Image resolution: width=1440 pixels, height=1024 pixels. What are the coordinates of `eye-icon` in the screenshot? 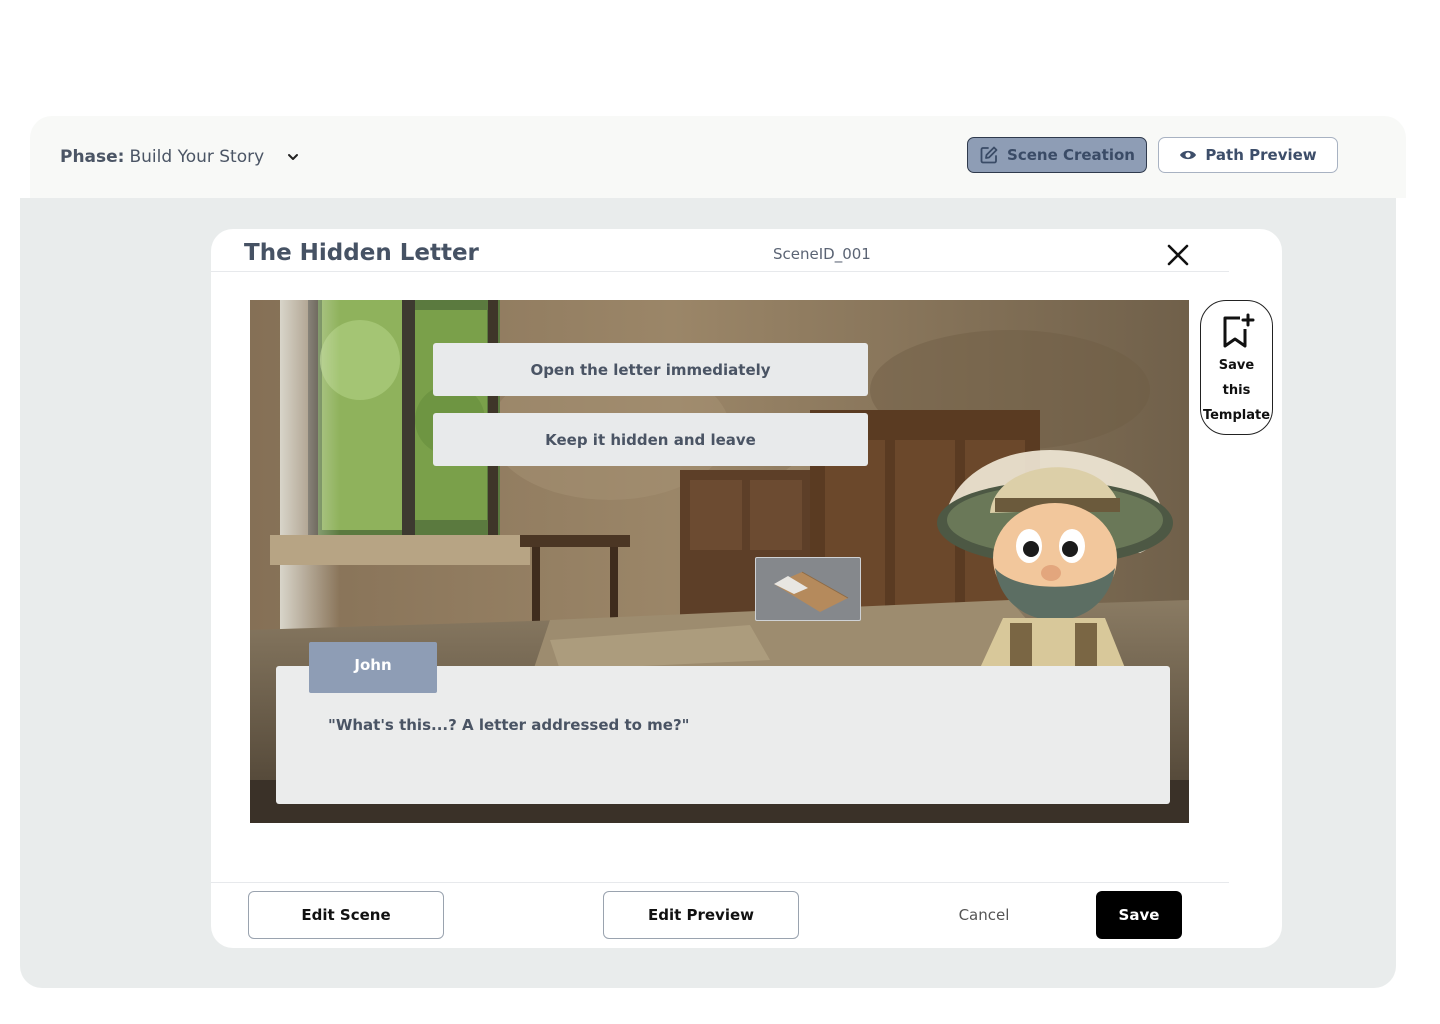 It's located at (1188, 155).